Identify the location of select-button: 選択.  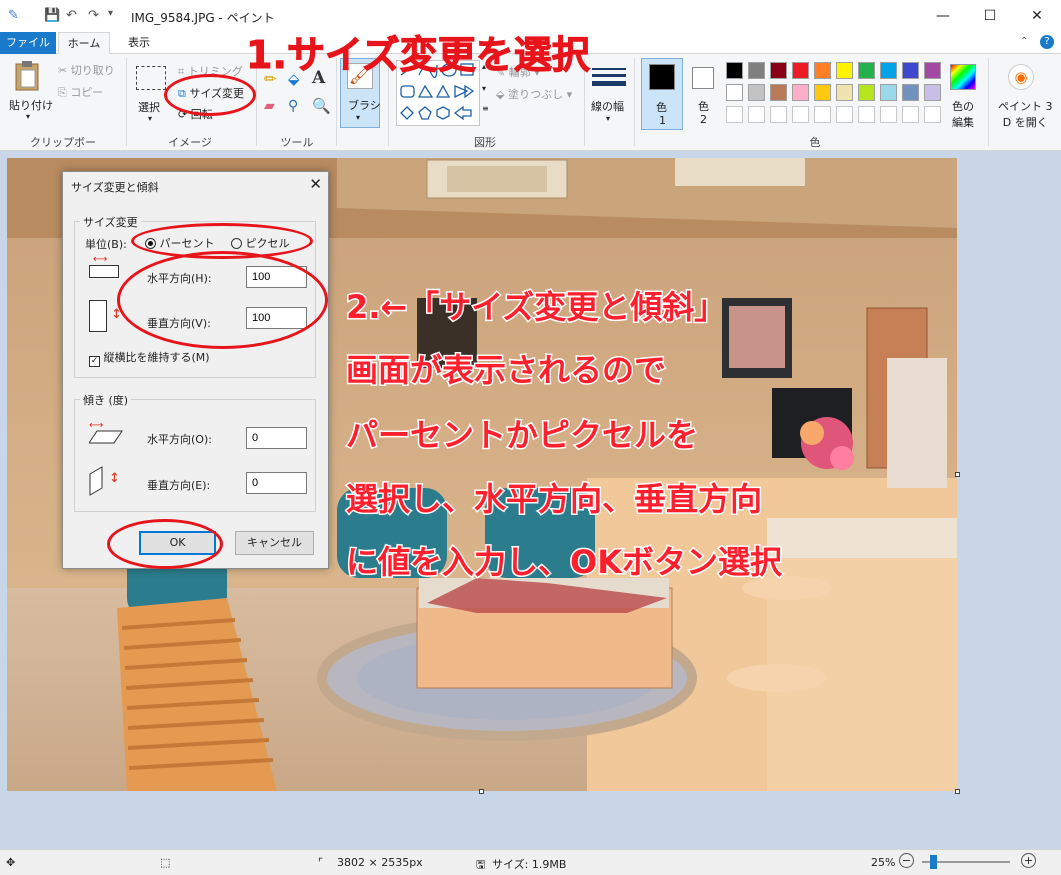
(149, 107).